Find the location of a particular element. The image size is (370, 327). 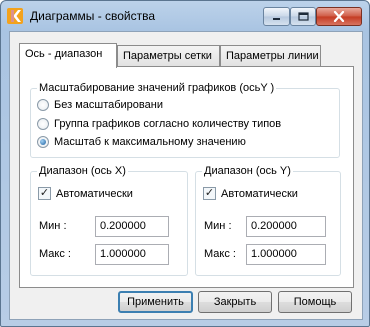

max-y-label: Макс : is located at coordinates (220, 254).